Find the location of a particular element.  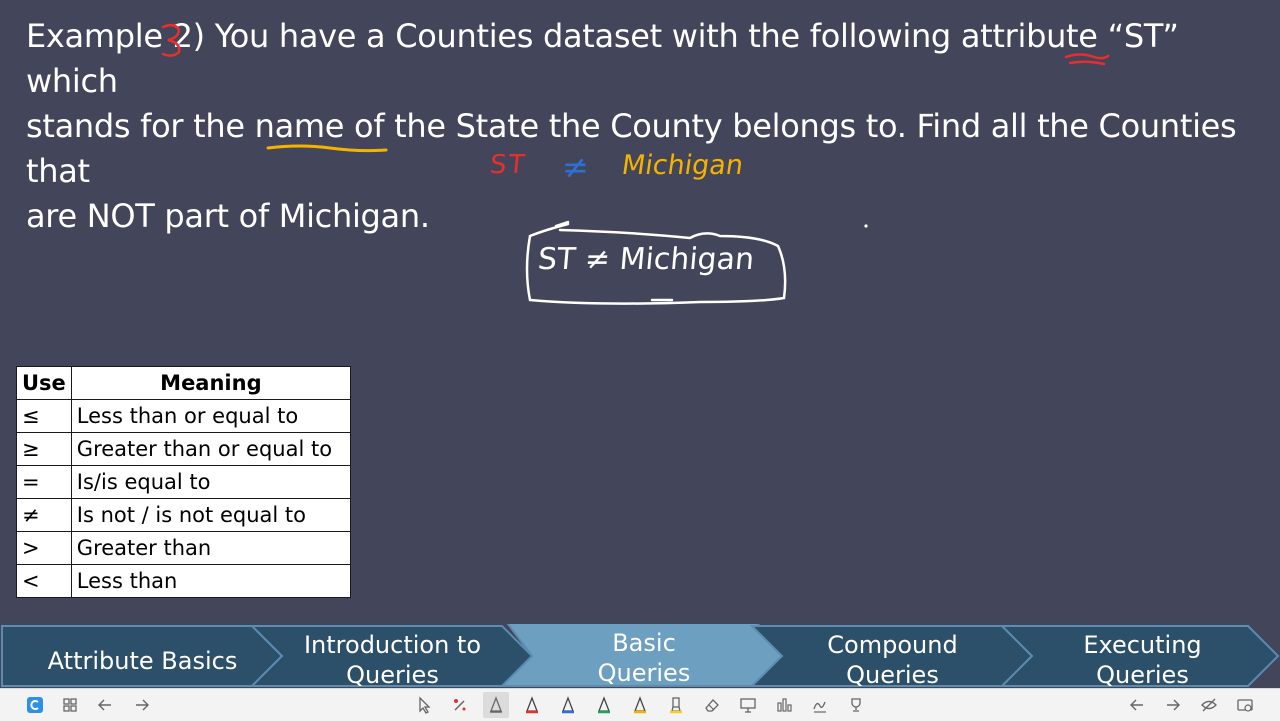

nav-step-basic-queries: Basic Queries is located at coordinates (644, 658).